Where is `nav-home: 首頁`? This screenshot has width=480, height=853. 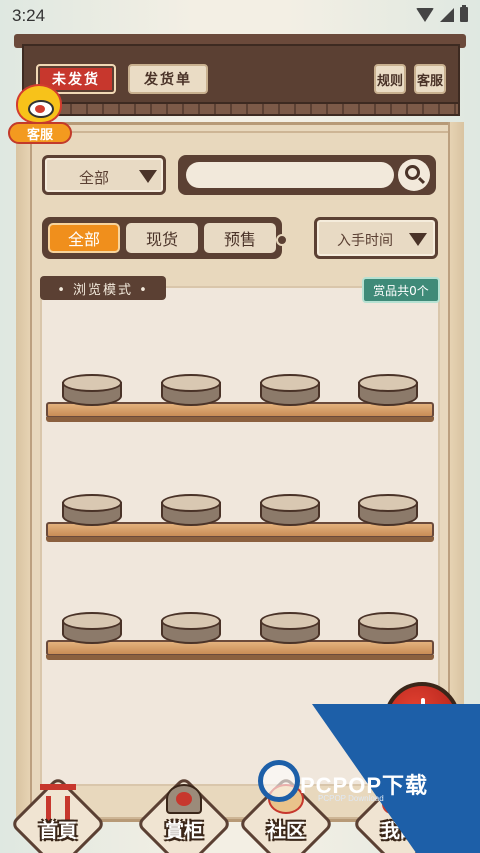
nav-home: 首頁 is located at coordinates (58, 814).